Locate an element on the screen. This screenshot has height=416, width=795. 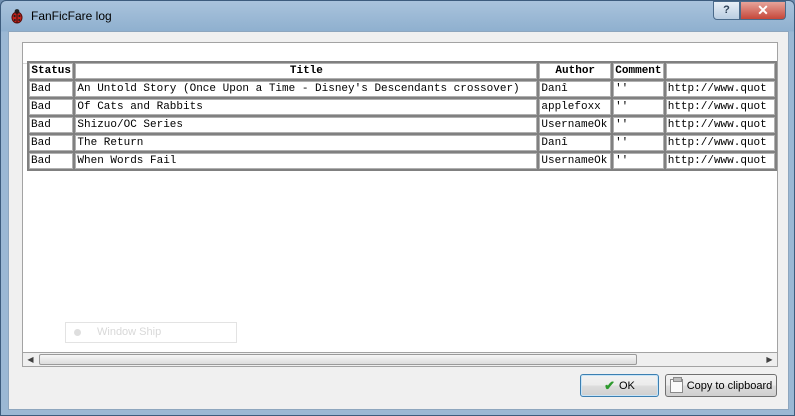
checkmark-icon: ✔ is located at coordinates (609, 385).